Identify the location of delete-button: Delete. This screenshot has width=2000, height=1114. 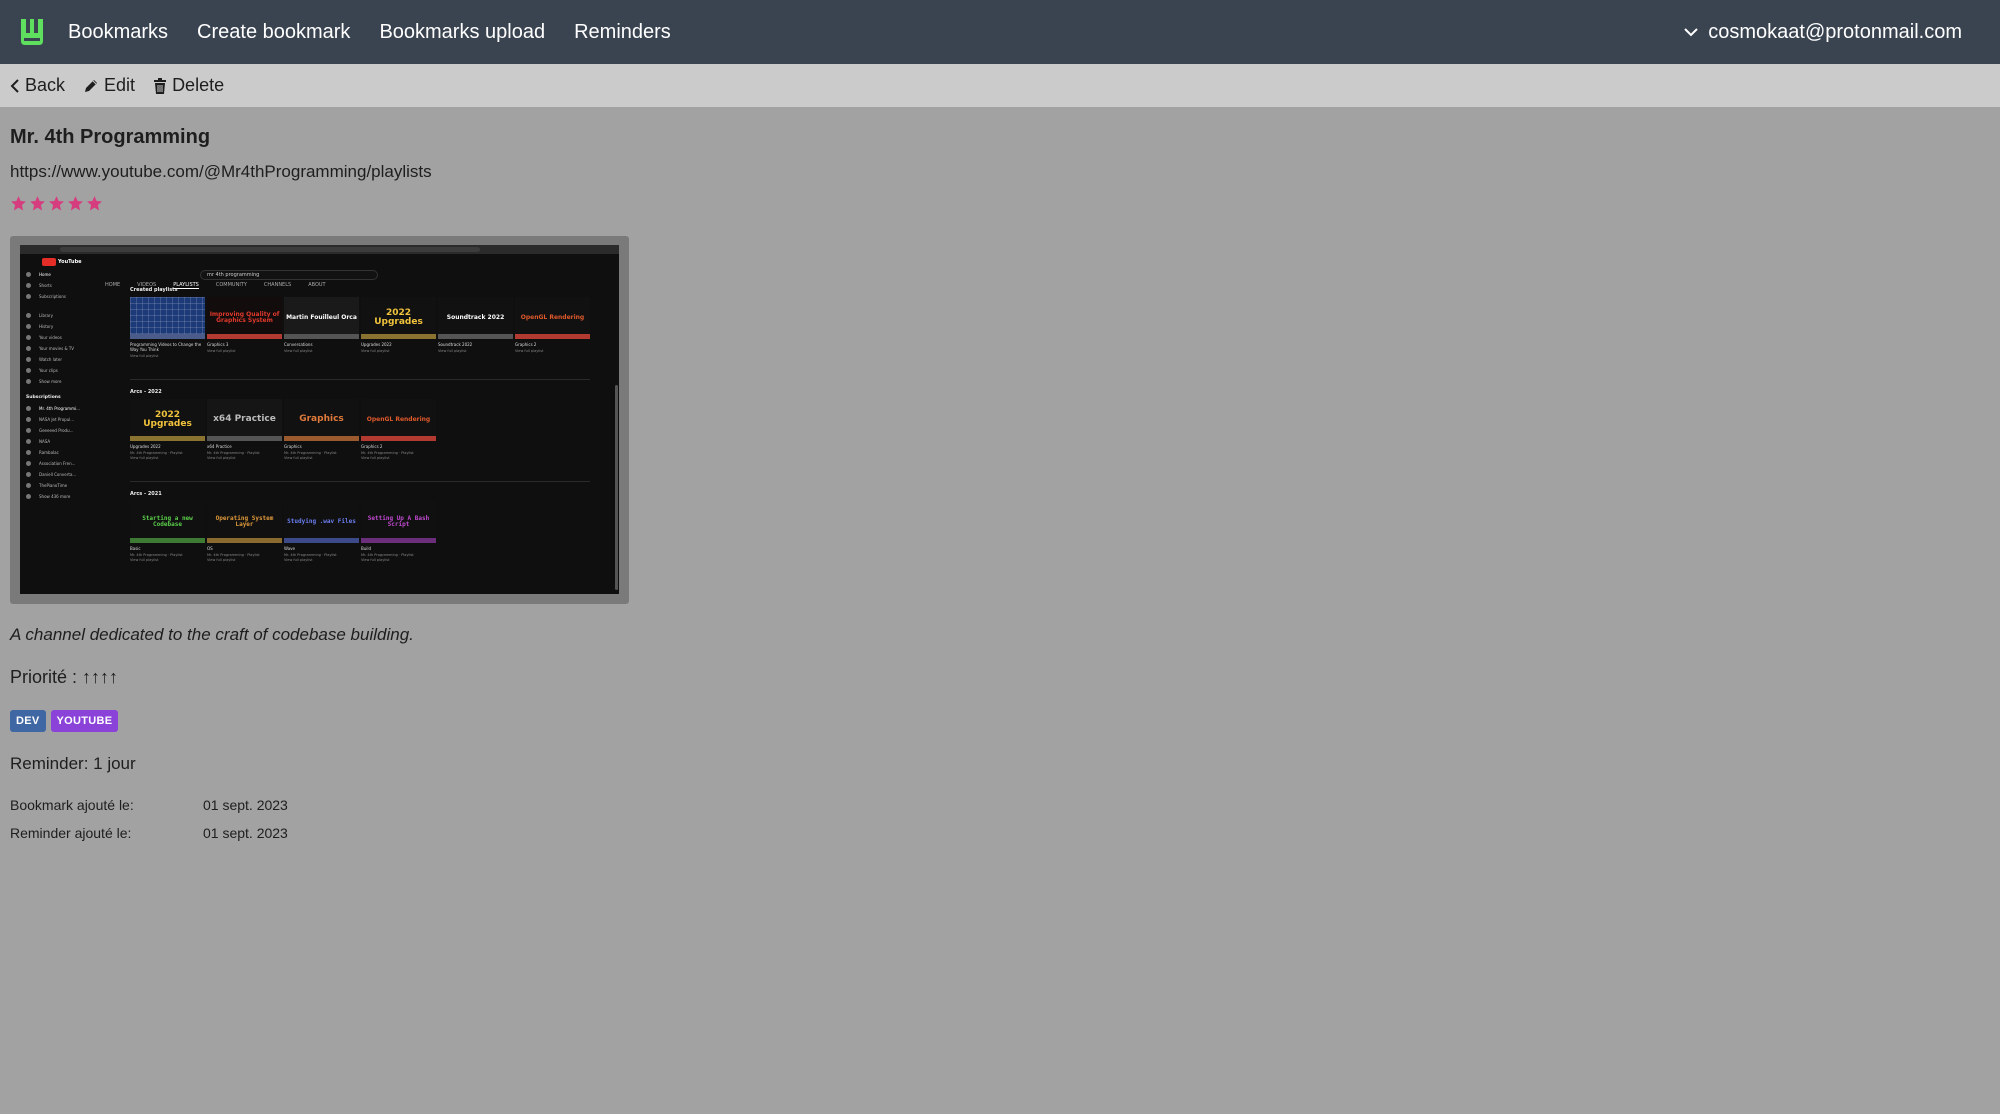
(188, 85).